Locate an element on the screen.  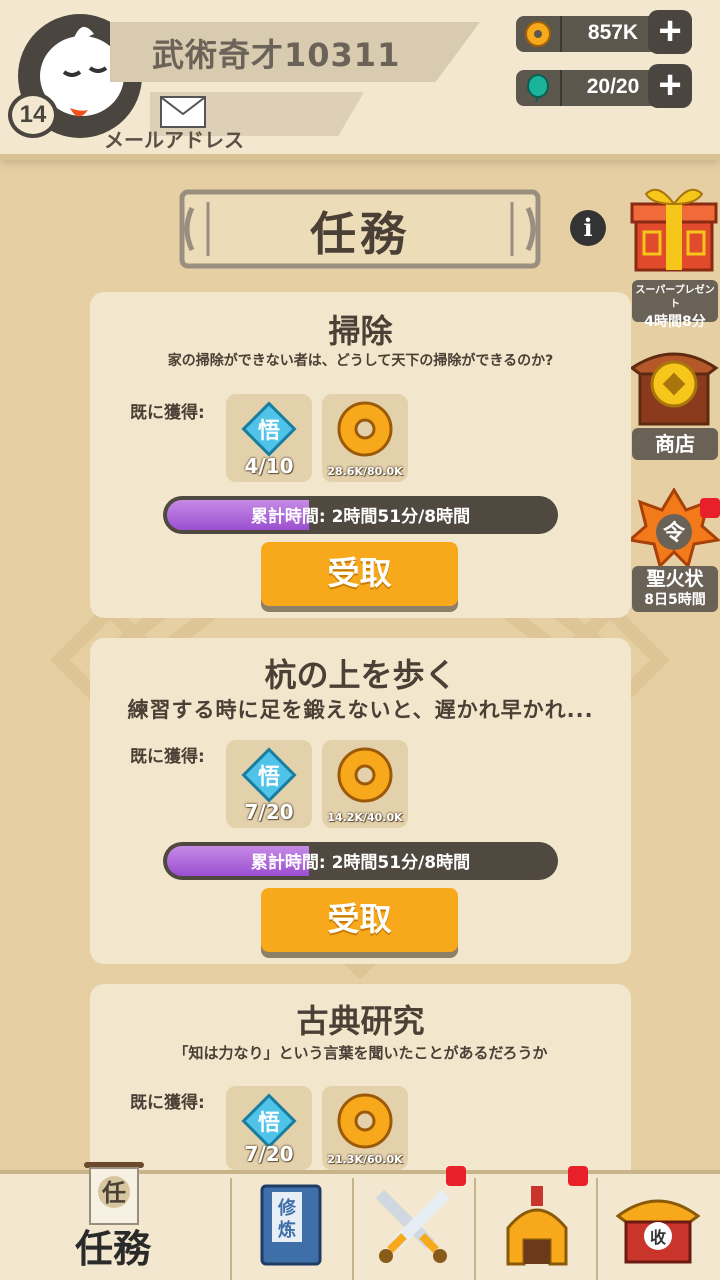
level-badge: 14 is located at coordinates (33, 115).